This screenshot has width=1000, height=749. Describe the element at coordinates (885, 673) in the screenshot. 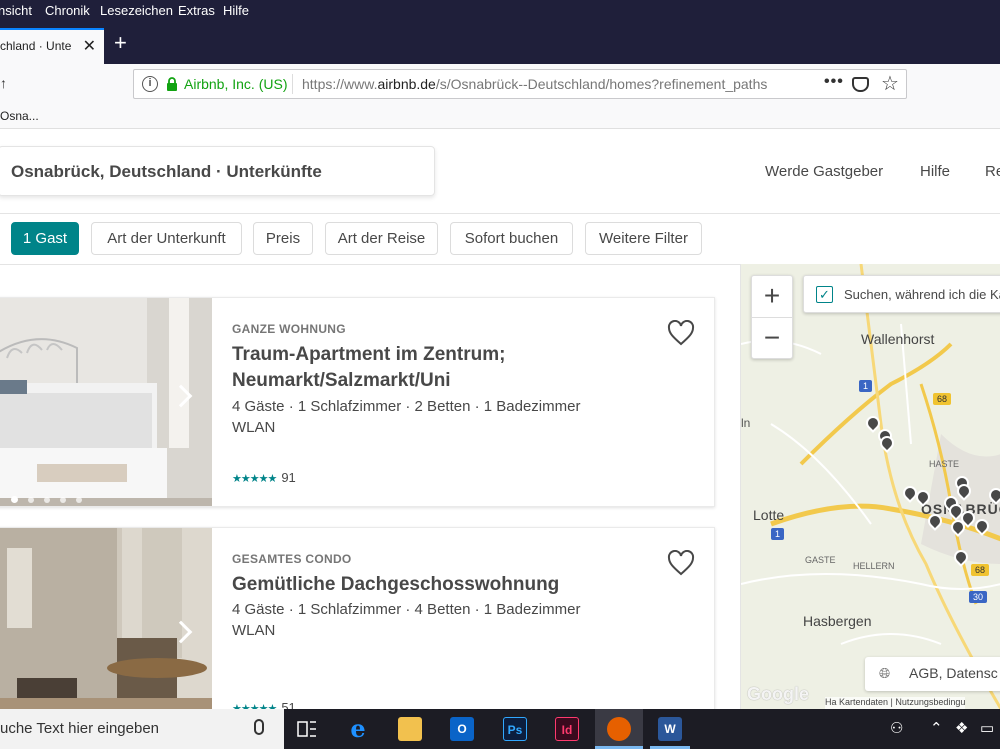

I see `globe-icon: 🌐︎` at that location.